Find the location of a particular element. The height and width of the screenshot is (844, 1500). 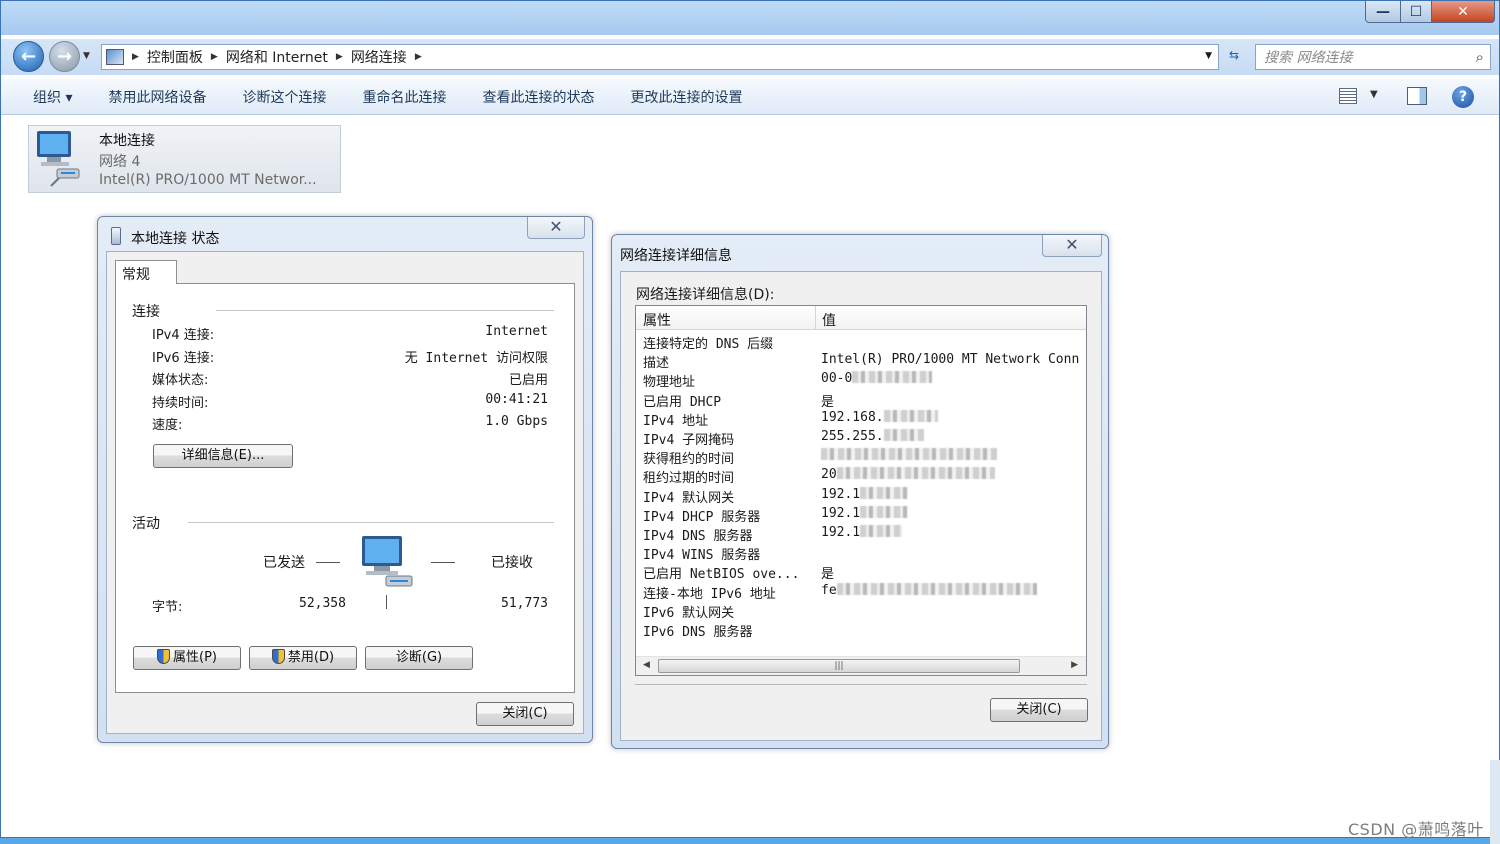

disable-button: 禁用(D) is located at coordinates (303, 658).